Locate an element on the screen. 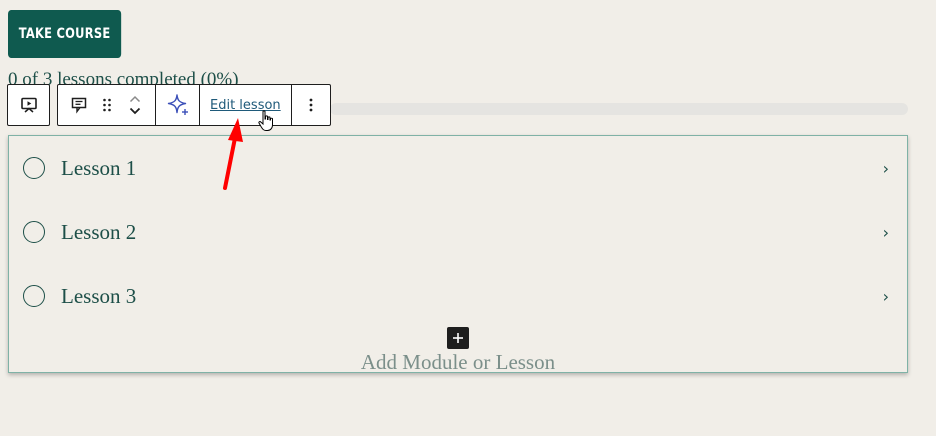 The height and width of the screenshot is (436, 936). move-buttons is located at coordinates (135, 105).